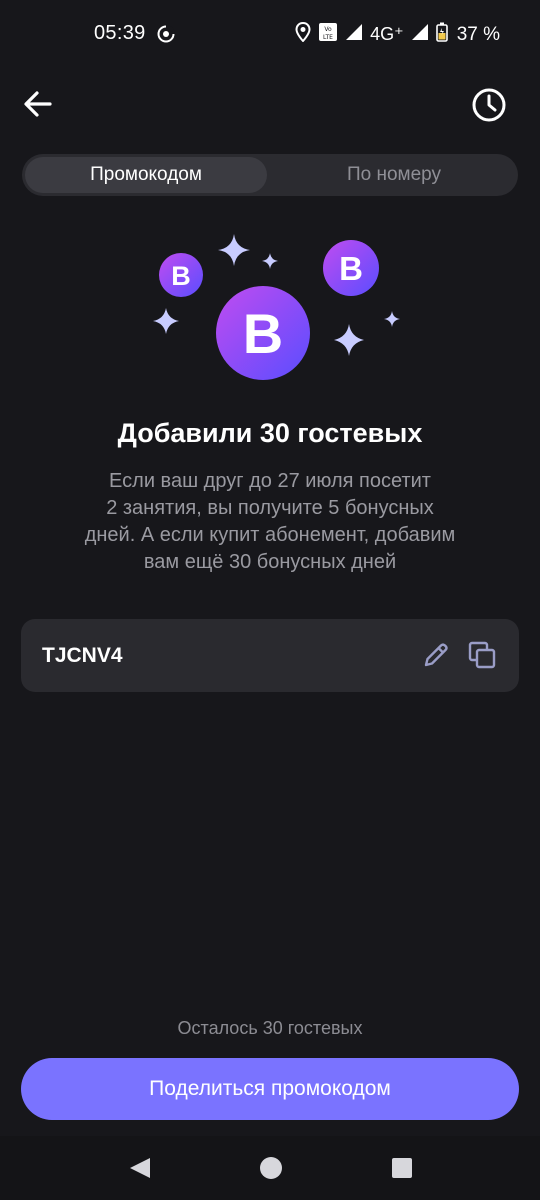 The width and height of the screenshot is (540, 1200). What do you see at coordinates (402, 1170) in the screenshot?
I see `nav-recents-icon` at bounding box center [402, 1170].